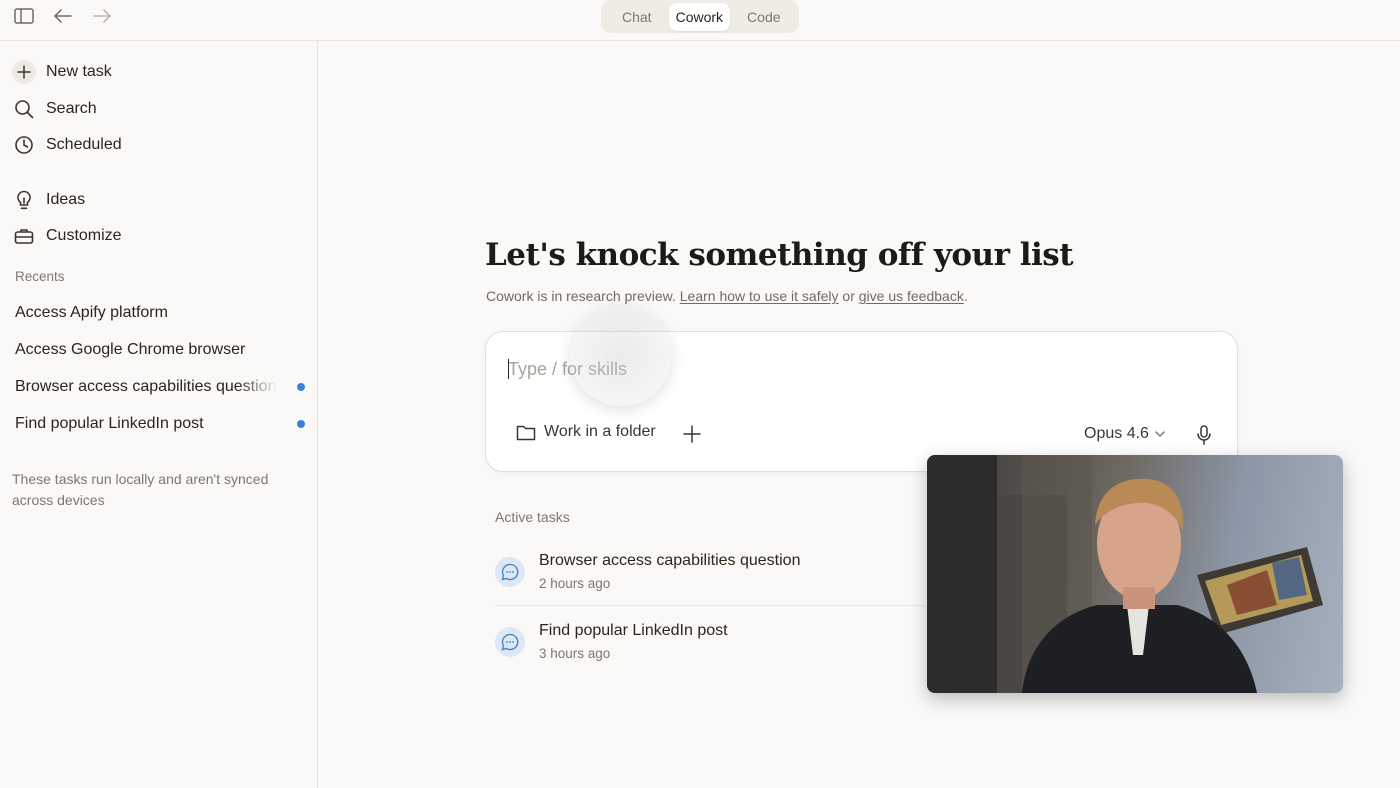 The height and width of the screenshot is (788, 1400). Describe the element at coordinates (84, 144) in the screenshot. I see `scheduled-label: Scheduled` at that location.